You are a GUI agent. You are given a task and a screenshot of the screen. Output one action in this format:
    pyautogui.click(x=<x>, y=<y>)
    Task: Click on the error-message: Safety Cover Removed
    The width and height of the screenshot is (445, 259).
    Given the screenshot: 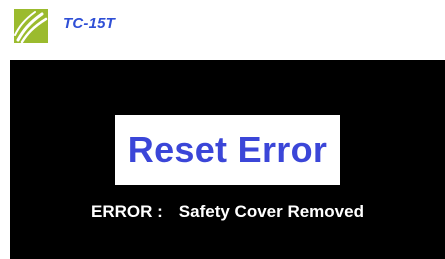 What is the action you would take?
    pyautogui.click(x=271, y=211)
    